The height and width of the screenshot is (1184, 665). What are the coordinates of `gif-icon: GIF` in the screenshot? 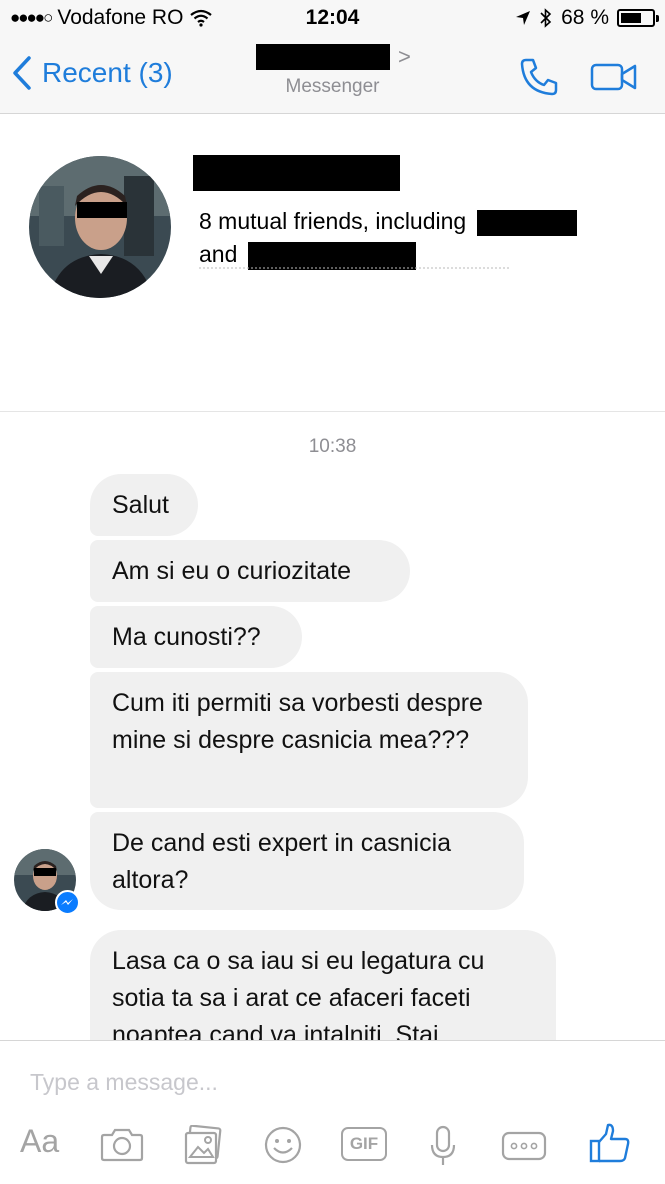 It's located at (364, 1144).